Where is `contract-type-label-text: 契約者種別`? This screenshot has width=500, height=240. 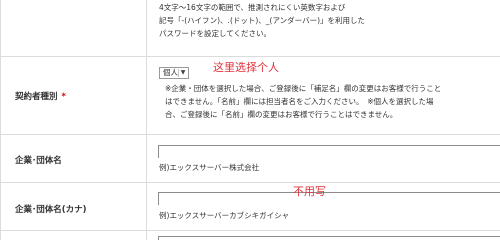
contract-type-label-text: 契約者種別 is located at coordinates (36, 97).